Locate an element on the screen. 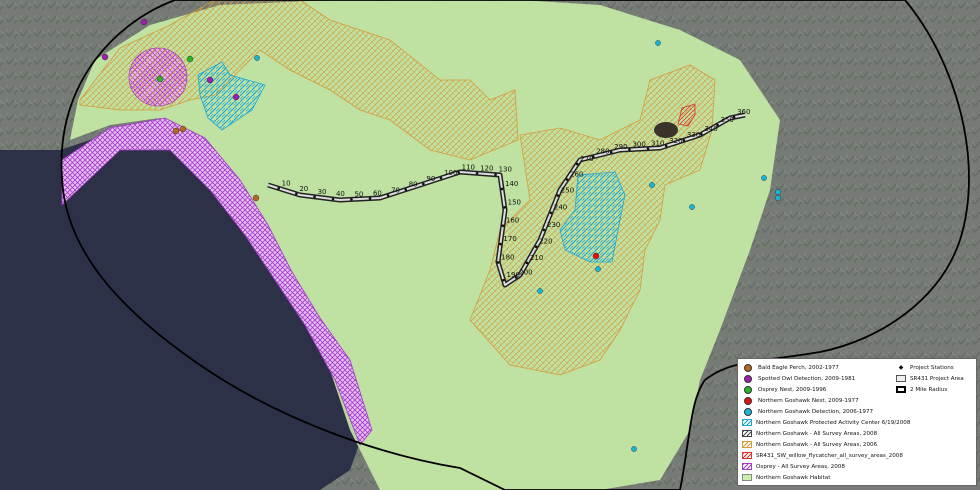  project-station-label: 140 is located at coordinates (511, 184).